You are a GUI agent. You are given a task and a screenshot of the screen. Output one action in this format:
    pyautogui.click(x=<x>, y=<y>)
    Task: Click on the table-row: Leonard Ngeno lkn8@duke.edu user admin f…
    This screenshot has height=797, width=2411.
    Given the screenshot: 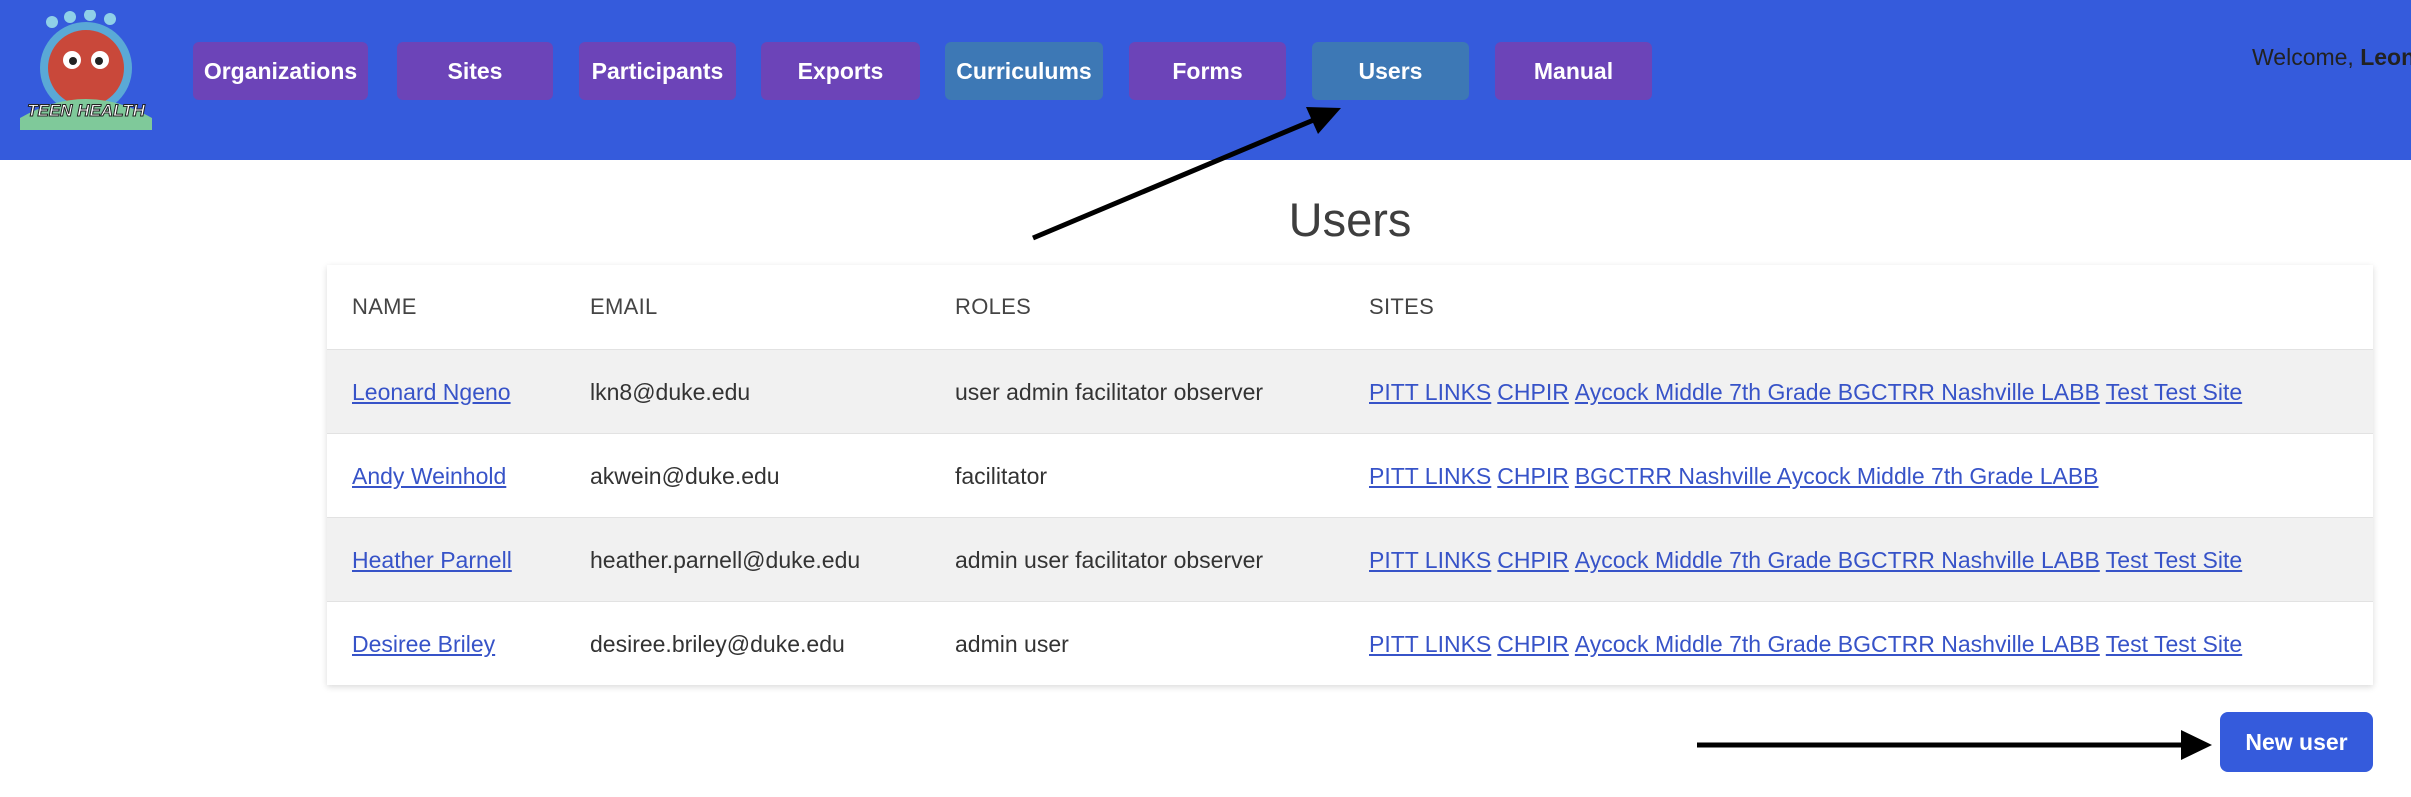 What is the action you would take?
    pyautogui.click(x=1350, y=391)
    